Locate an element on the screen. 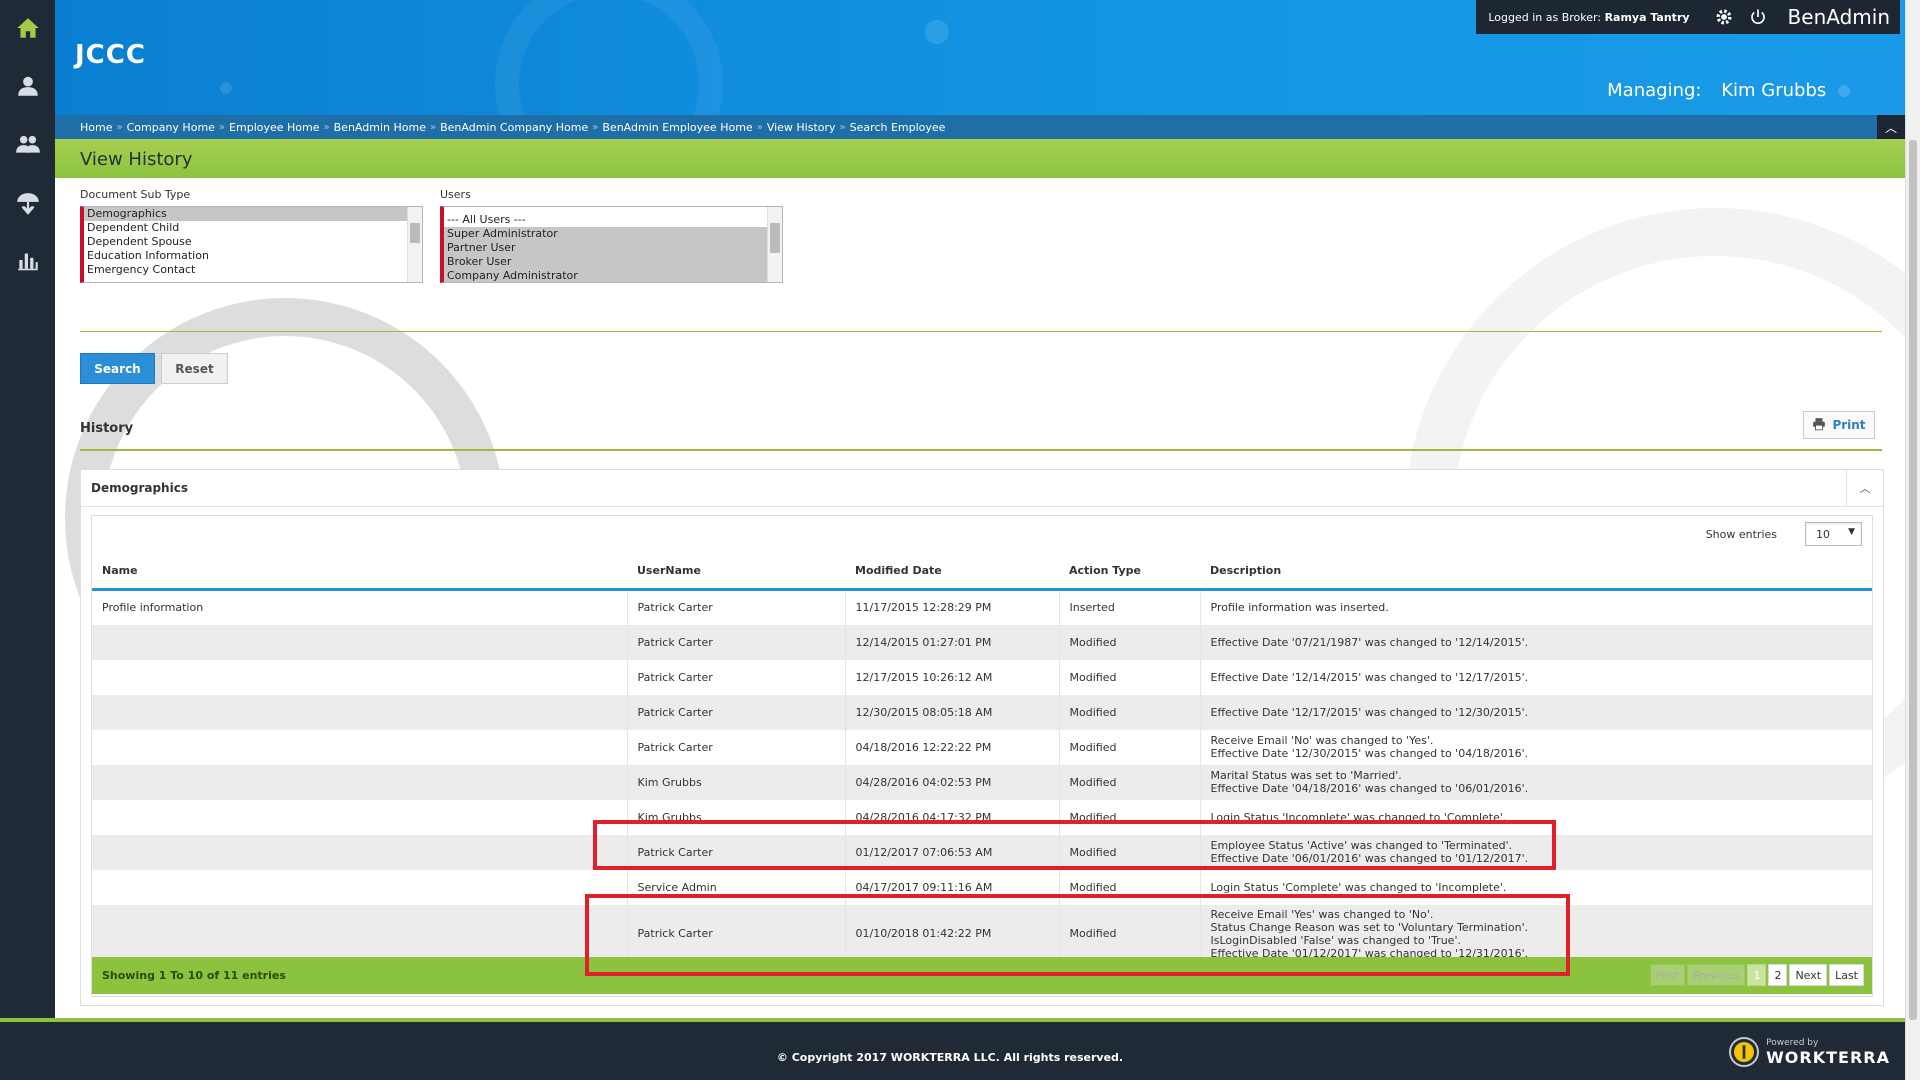 The width and height of the screenshot is (1920, 1080). panel-header: Demographics ︿ is located at coordinates (982, 488).